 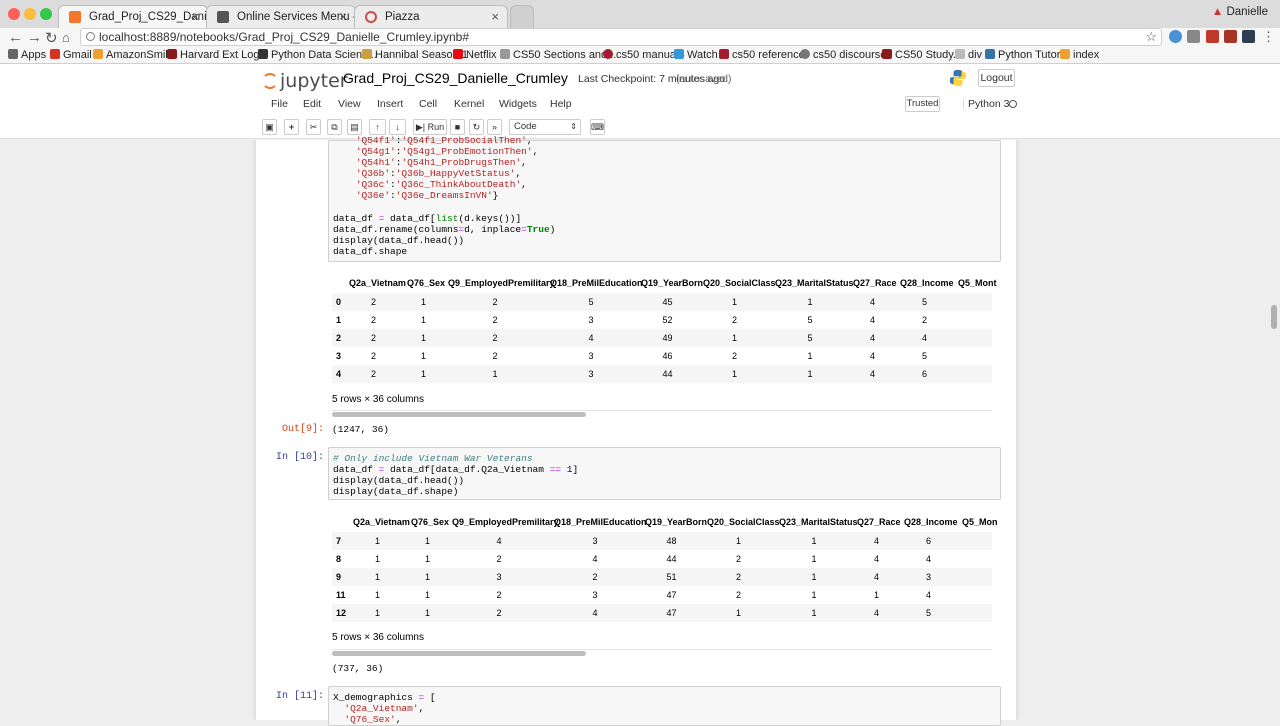 I want to click on cut-icon: ✂, so click(x=313, y=127).